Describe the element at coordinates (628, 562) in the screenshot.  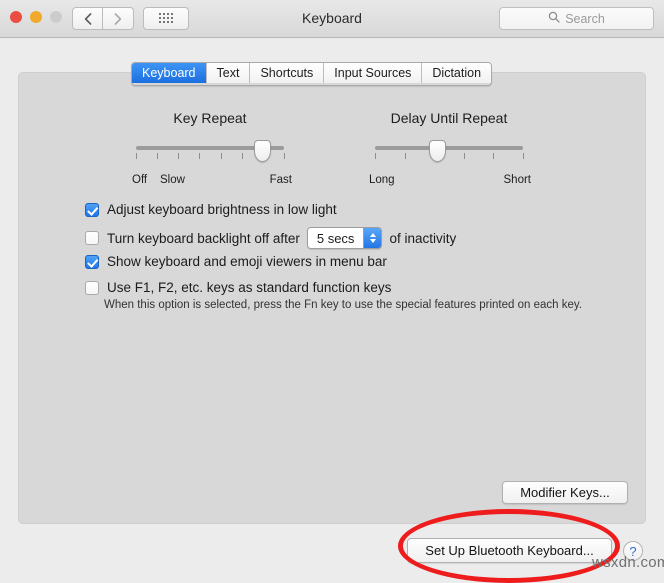
I see `watermark-text: wsxdn.com` at that location.